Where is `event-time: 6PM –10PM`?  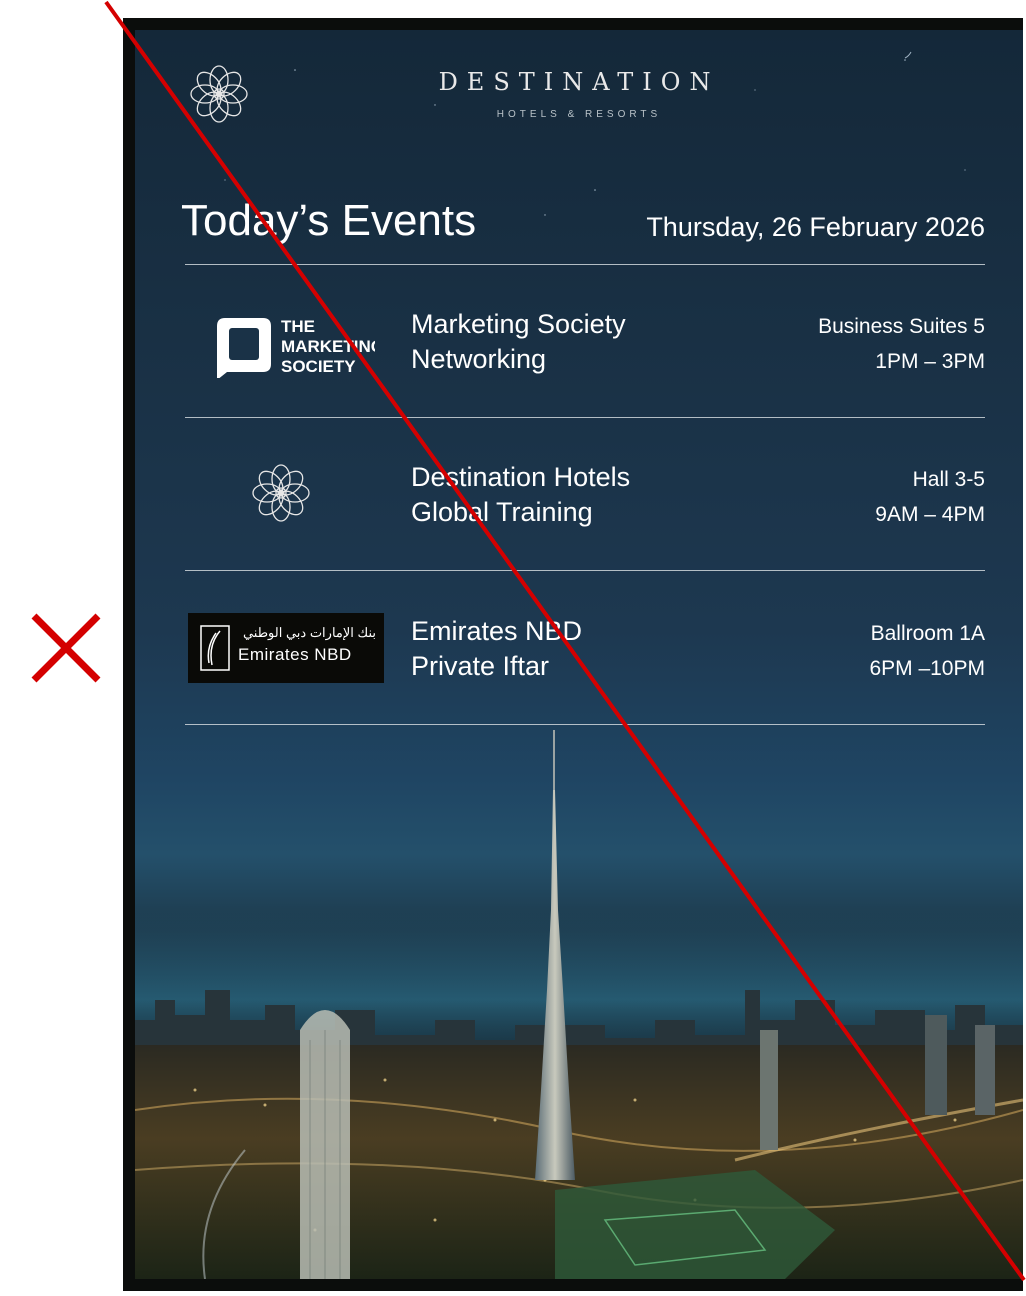
event-time: 6PM –10PM is located at coordinates (927, 668).